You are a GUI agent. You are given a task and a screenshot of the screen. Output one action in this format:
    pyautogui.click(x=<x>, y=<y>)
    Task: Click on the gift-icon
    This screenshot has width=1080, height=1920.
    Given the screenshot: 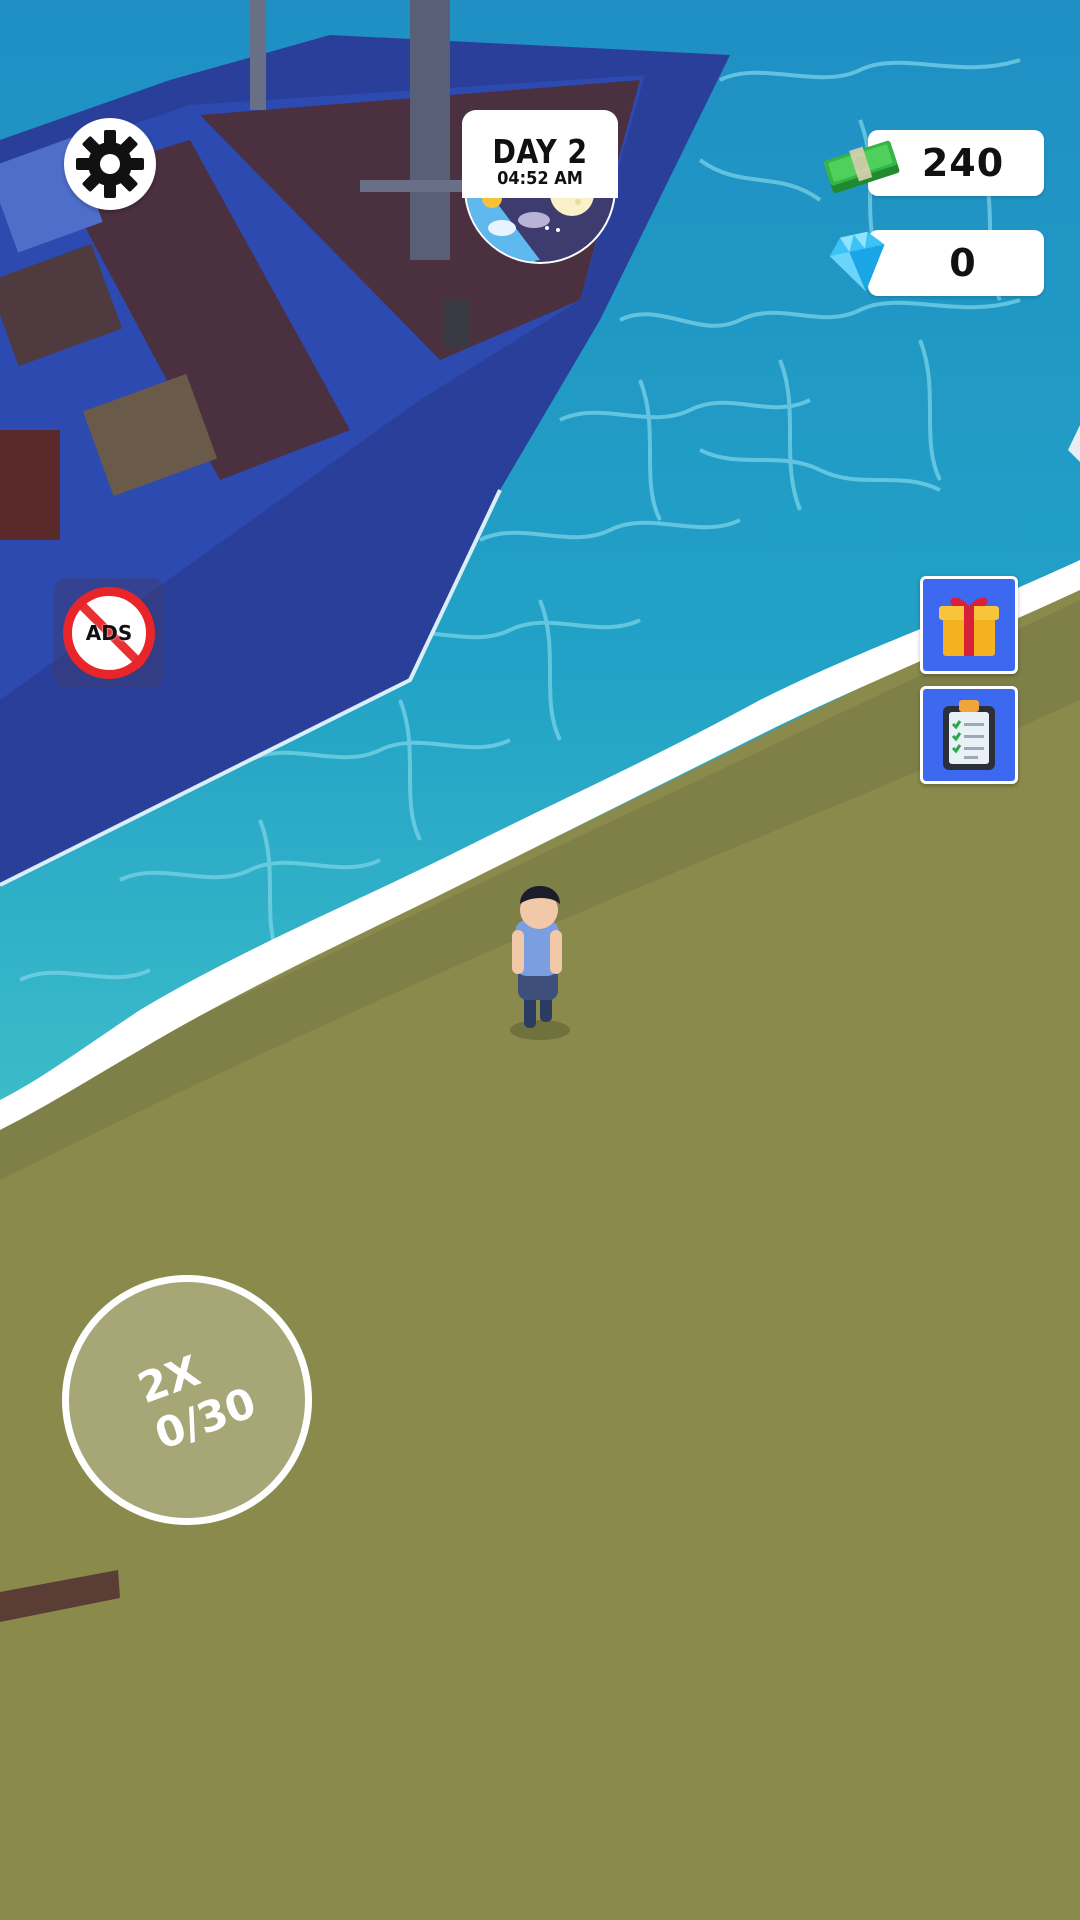 What is the action you would take?
    pyautogui.click(x=969, y=626)
    